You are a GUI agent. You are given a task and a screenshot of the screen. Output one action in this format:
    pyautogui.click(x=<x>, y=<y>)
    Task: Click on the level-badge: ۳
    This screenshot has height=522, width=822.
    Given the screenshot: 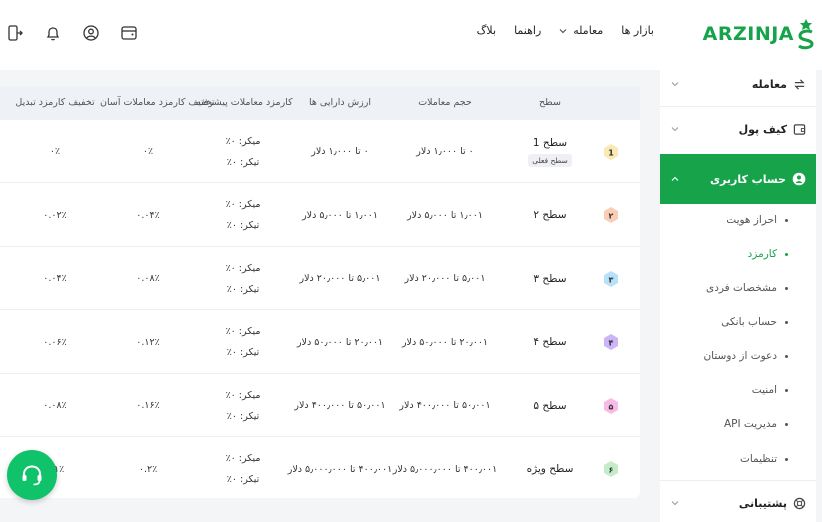 What is the action you would take?
    pyautogui.click(x=611, y=278)
    